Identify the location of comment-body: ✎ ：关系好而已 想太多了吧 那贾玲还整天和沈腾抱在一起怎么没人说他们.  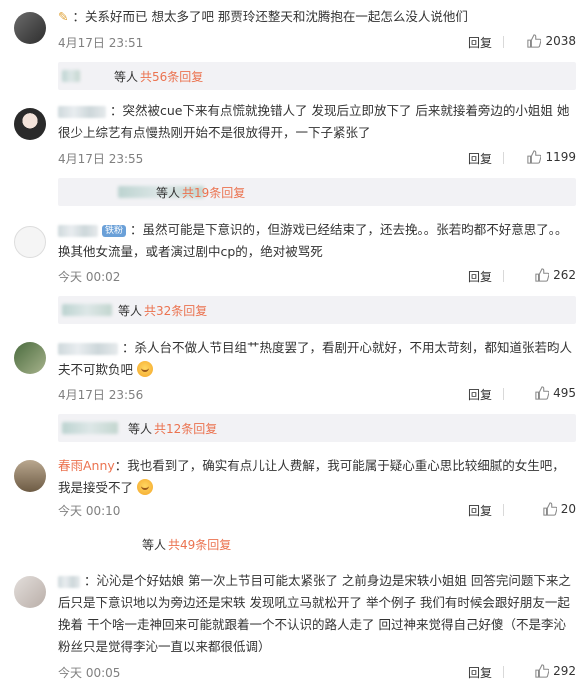
(317, 17).